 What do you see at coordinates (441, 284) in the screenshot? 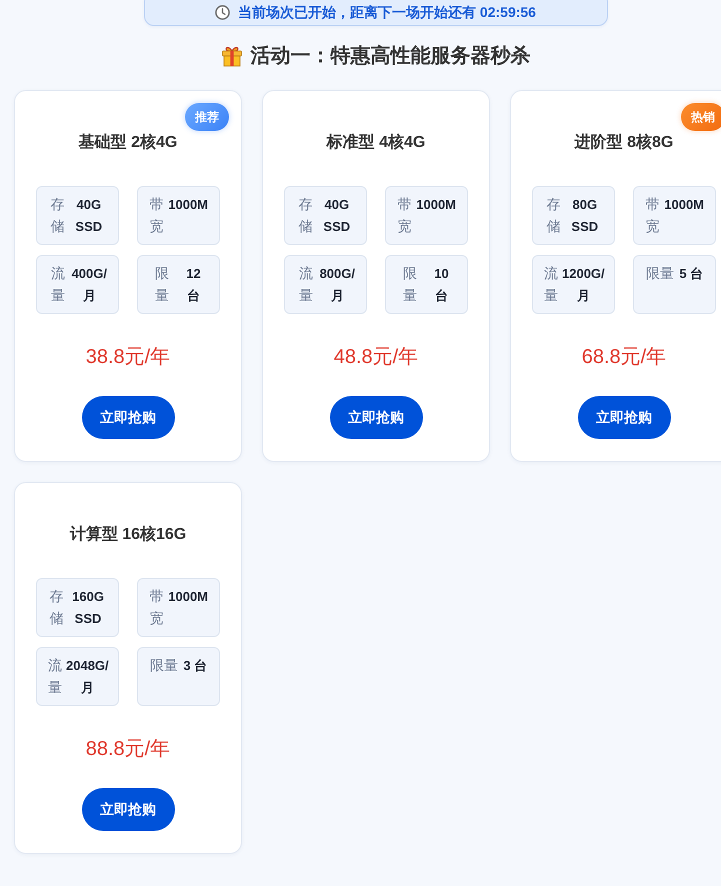
I see `spec-value: 10 台` at bounding box center [441, 284].